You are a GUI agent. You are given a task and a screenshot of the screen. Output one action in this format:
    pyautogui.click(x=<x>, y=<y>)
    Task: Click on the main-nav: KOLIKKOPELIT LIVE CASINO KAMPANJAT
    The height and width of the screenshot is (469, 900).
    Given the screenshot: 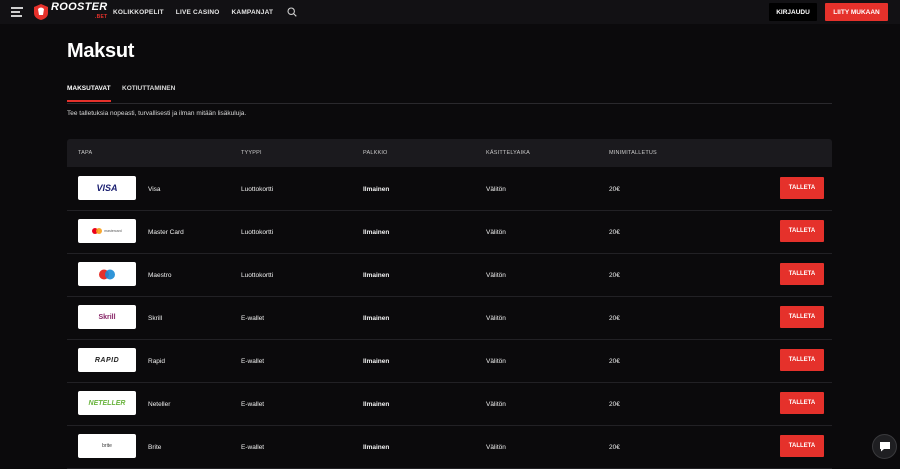 What is the action you would take?
    pyautogui.click(x=205, y=12)
    